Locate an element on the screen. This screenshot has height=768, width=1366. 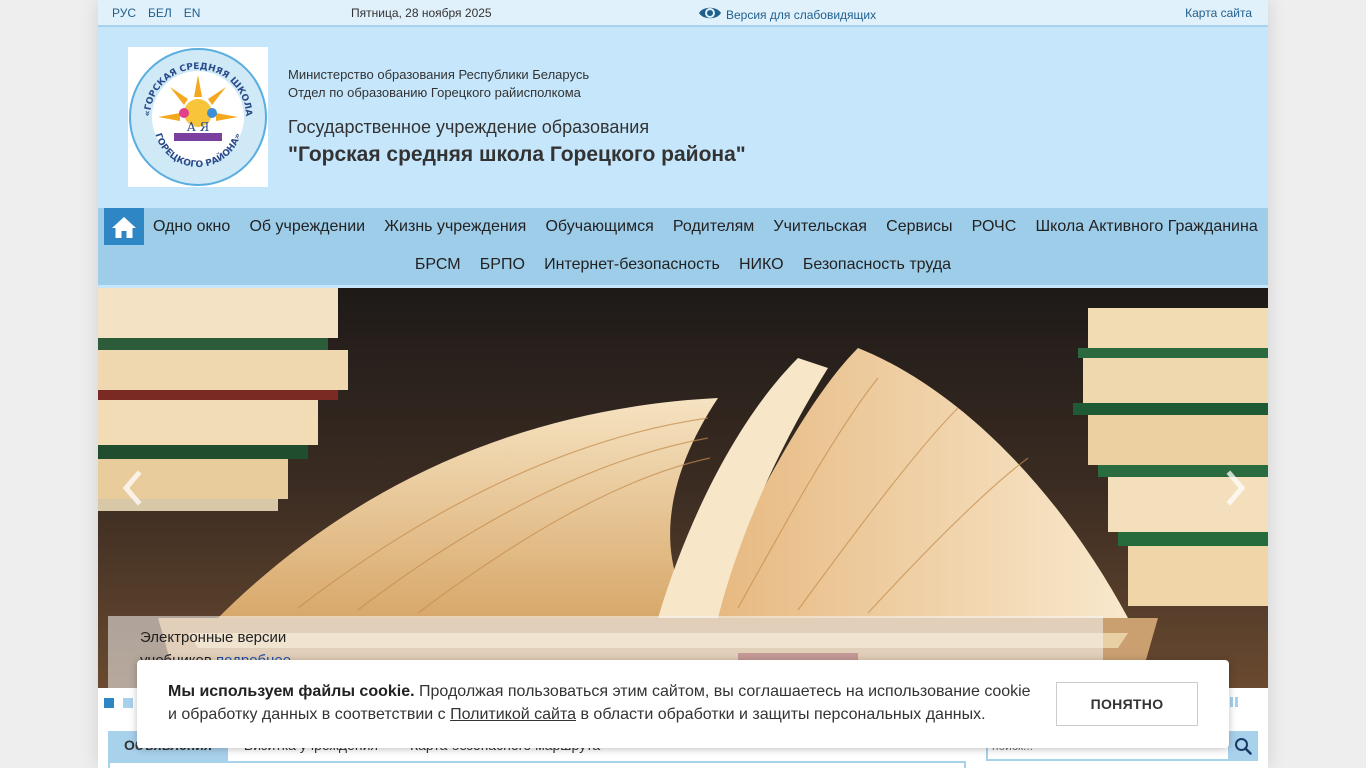
nav-item-about: Об учреждении is located at coordinates (307, 227).